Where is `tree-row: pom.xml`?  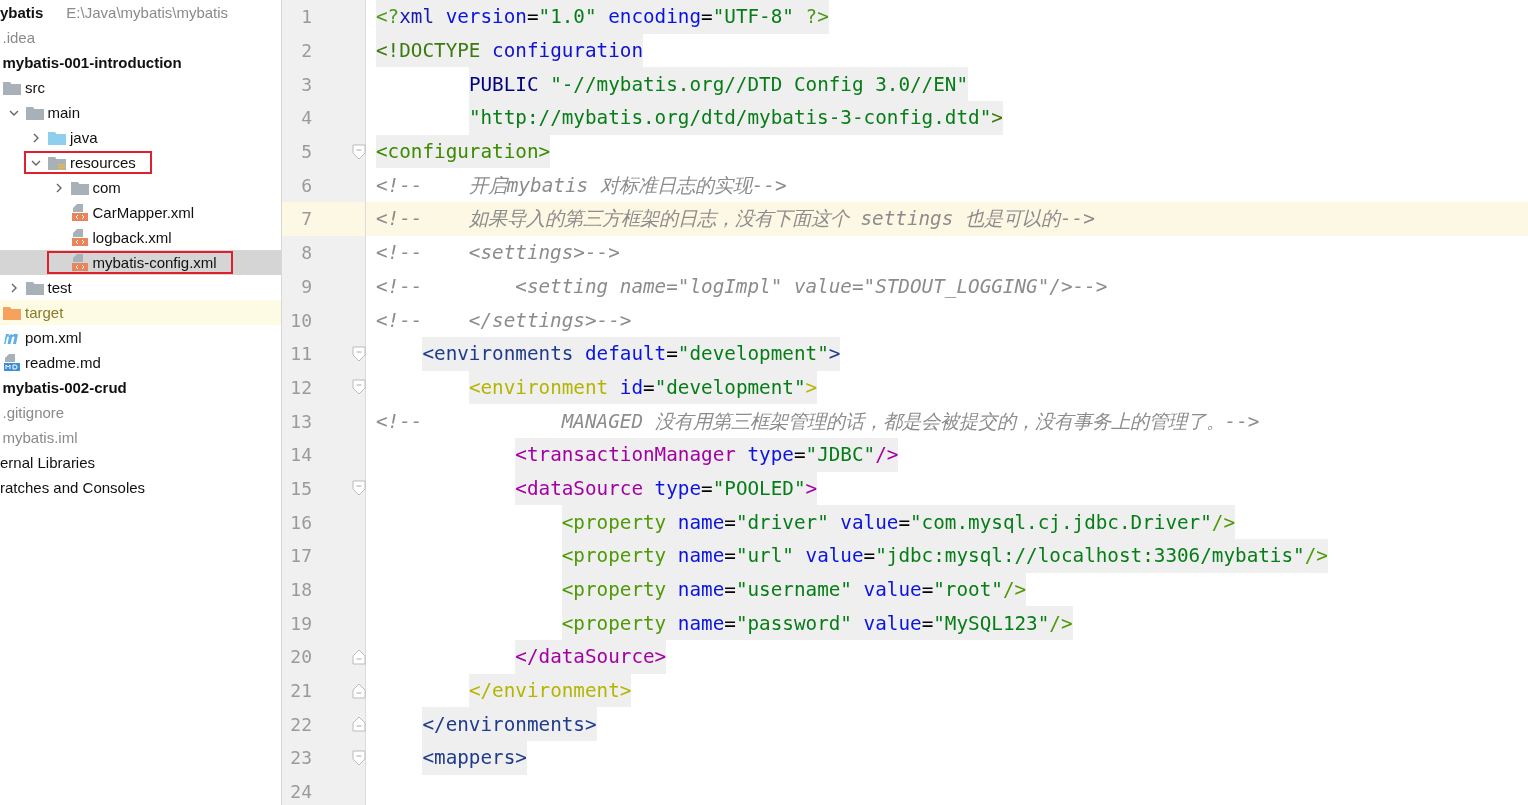
tree-row: pom.xml is located at coordinates (140, 337).